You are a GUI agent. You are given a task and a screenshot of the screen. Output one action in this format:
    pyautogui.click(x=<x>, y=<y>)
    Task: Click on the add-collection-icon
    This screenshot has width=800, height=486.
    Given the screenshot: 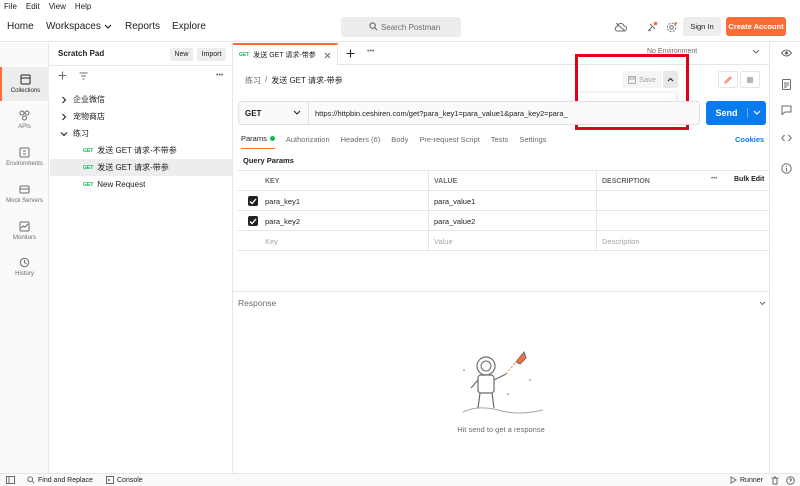 What is the action you would take?
    pyautogui.click(x=62, y=76)
    